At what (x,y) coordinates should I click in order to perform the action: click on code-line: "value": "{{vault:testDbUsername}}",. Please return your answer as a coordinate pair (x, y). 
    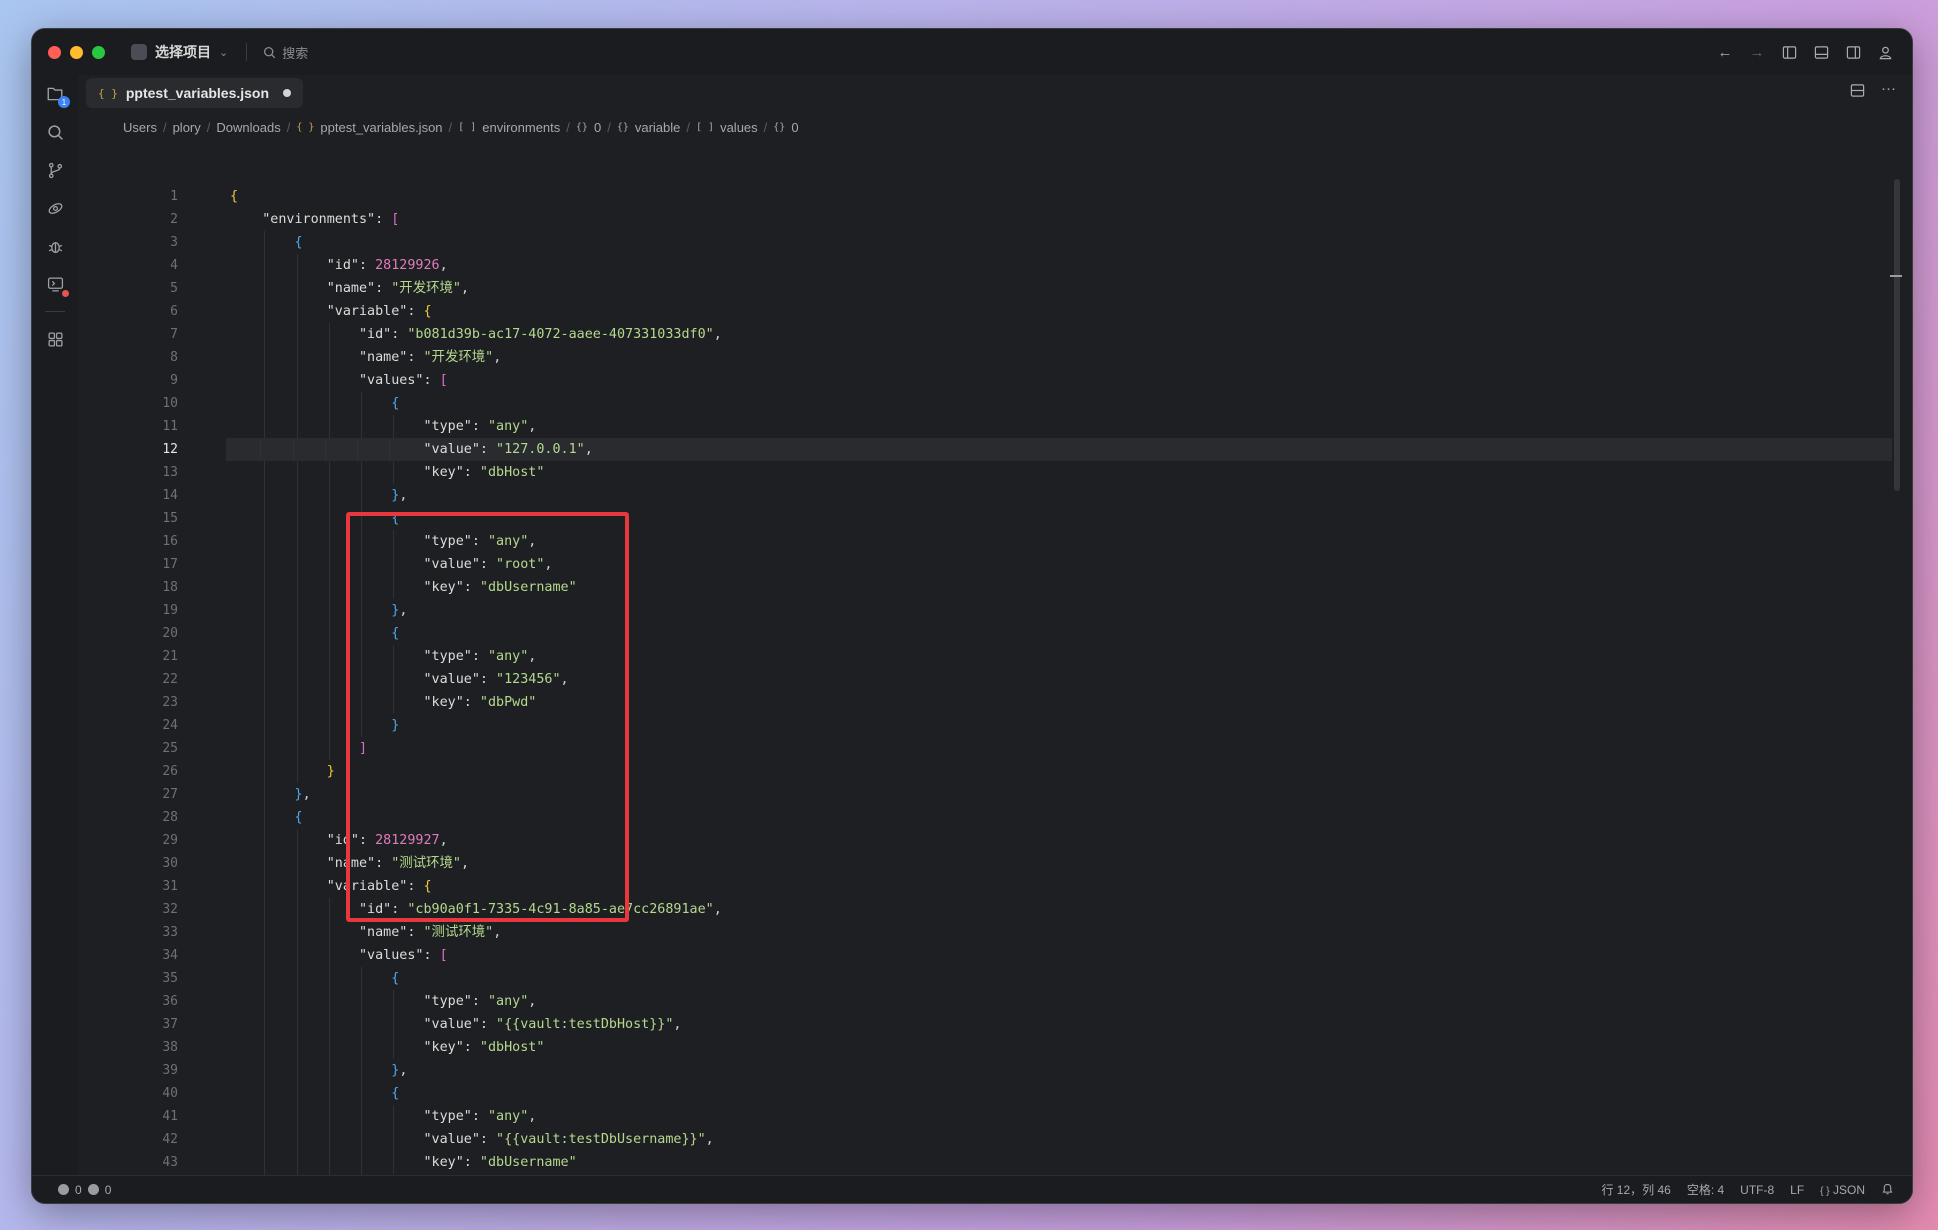
    Looking at the image, I should click on (1061, 1139).